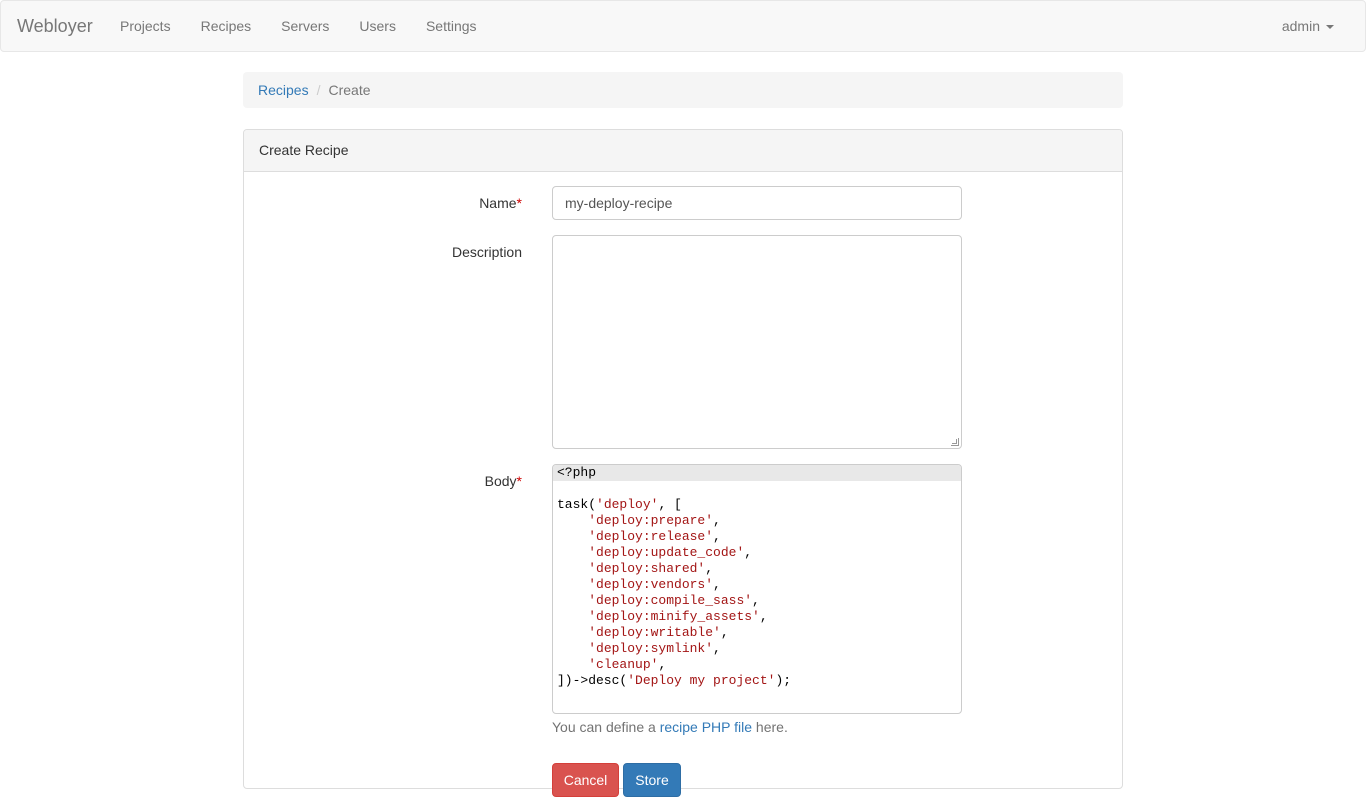  I want to click on code-line: 'deploy:minify_assets',, so click(678, 616).